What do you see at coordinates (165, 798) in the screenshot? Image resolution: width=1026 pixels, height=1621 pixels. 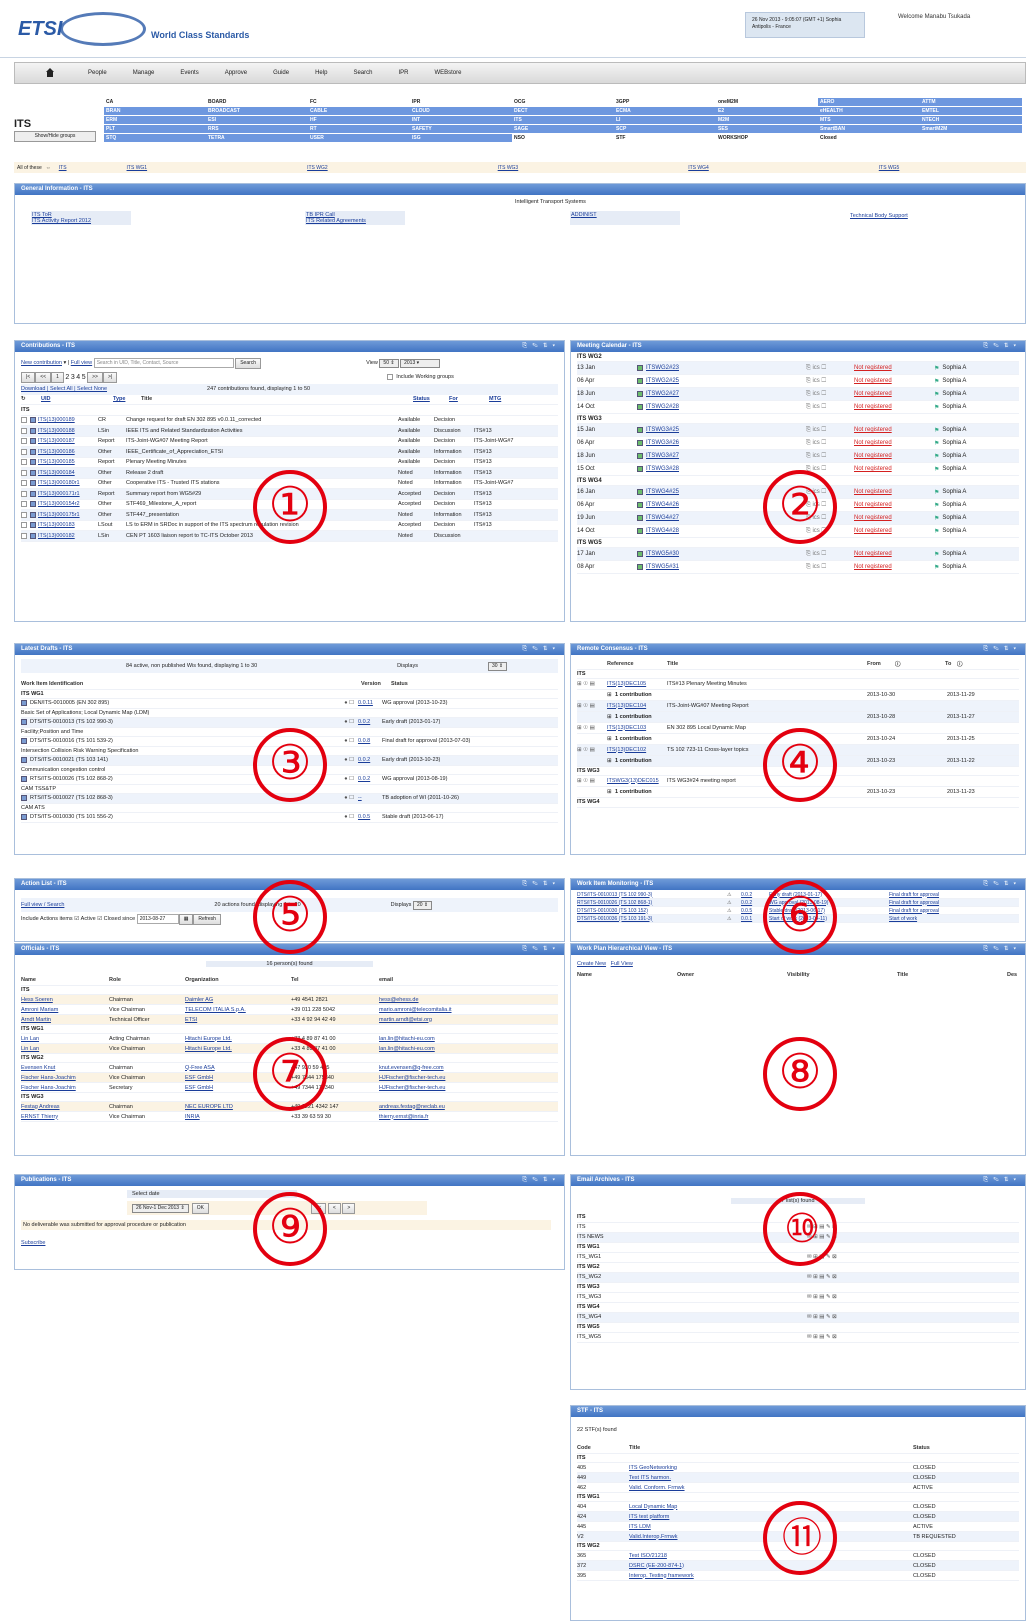 I see `draft-id: RTS/ITS-0010027 (TS 102 868-3)` at bounding box center [165, 798].